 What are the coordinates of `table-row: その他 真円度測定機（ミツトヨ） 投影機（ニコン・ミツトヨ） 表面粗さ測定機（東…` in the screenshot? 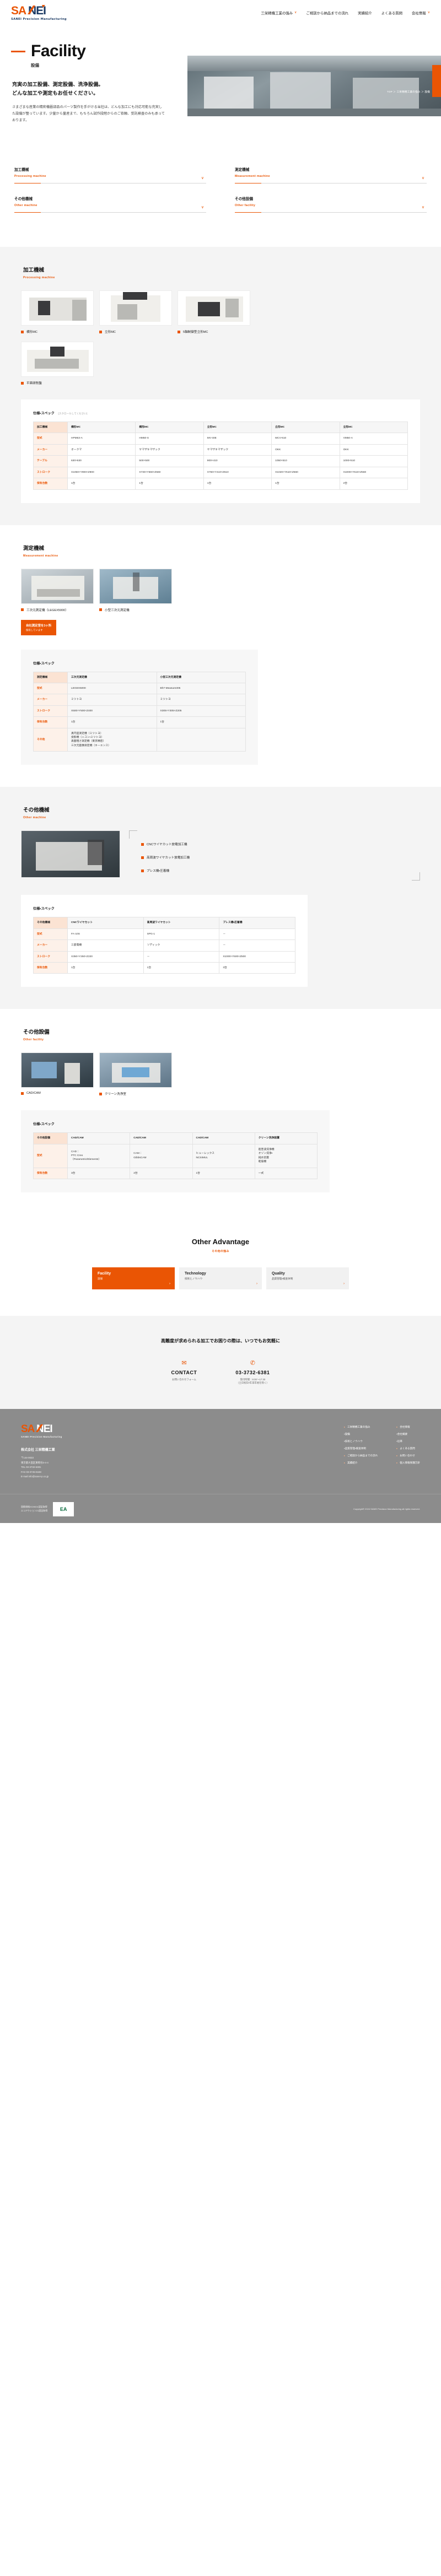 It's located at (139, 739).